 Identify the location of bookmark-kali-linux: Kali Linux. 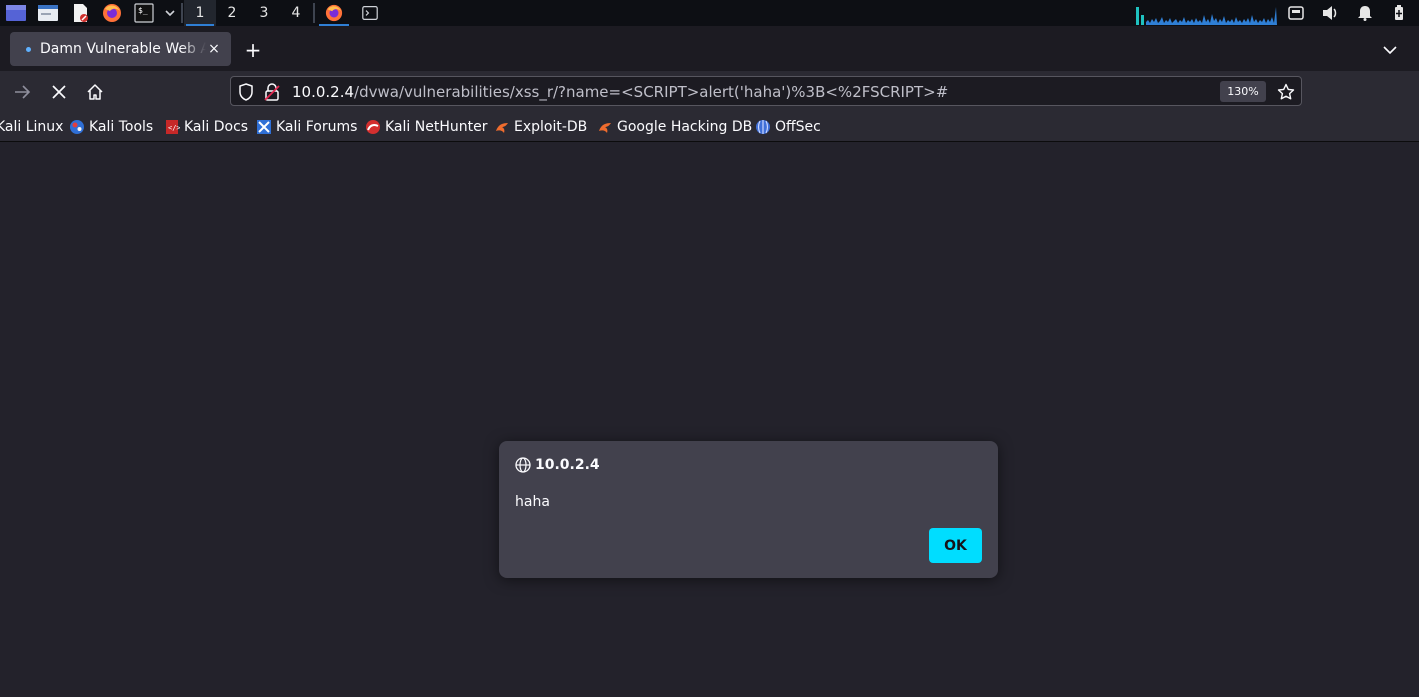
(31, 127).